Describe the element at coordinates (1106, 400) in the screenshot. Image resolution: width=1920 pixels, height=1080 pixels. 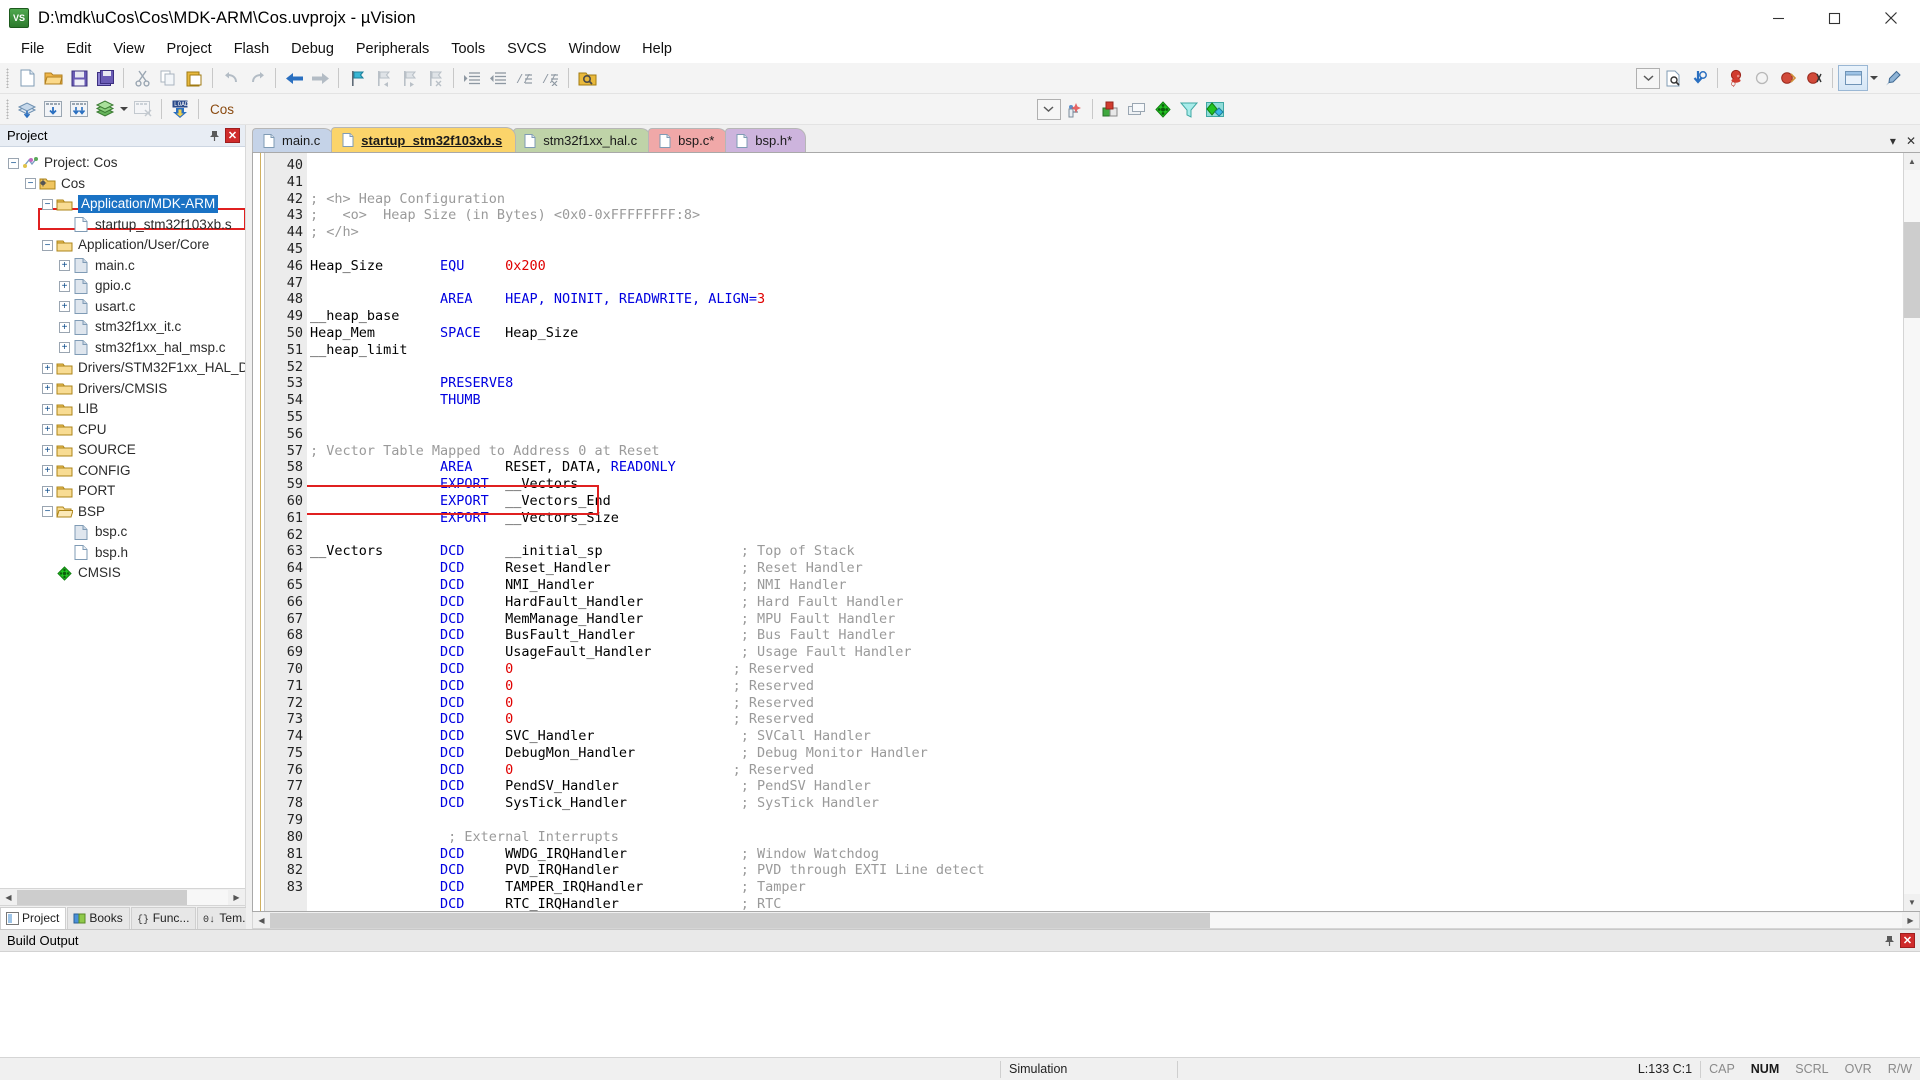
I see `code-line: THUMB` at that location.